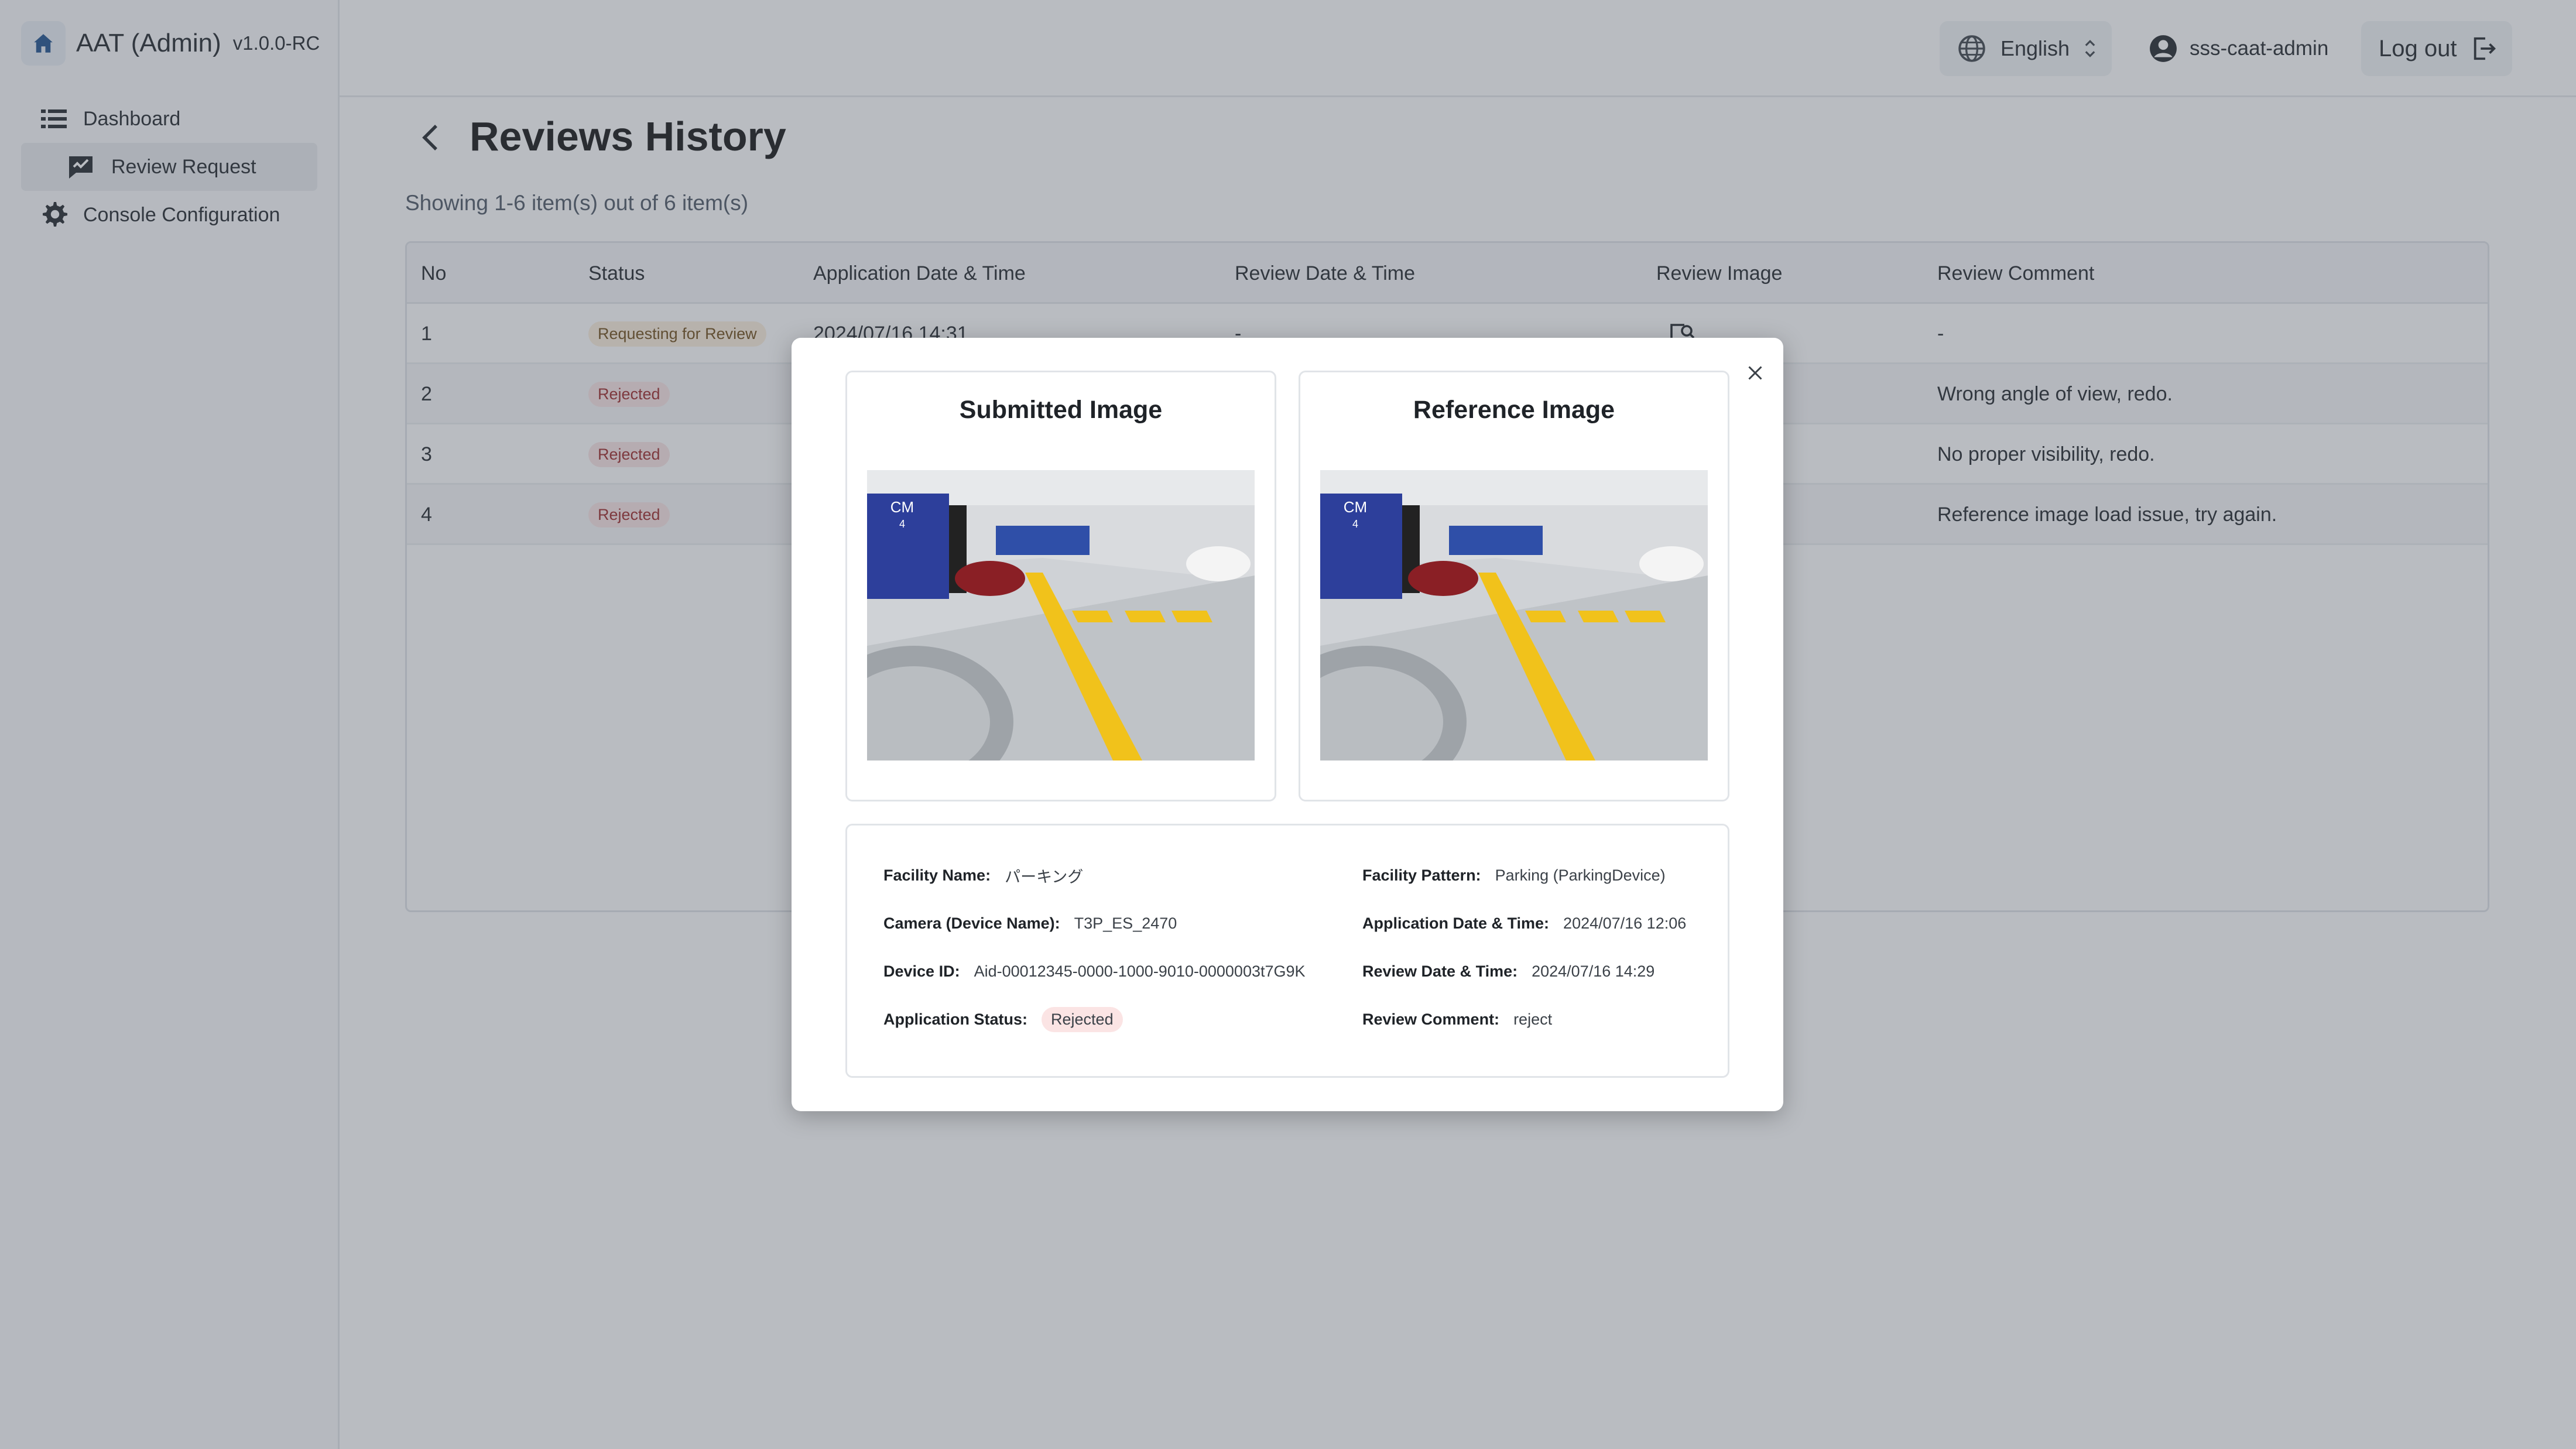  I want to click on reference-image: CM 4, so click(1514, 615).